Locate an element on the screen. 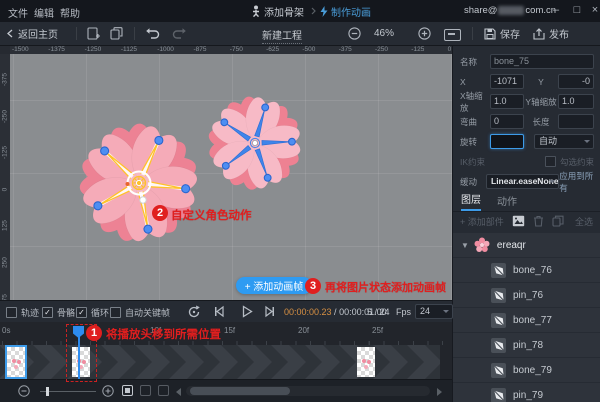 This screenshot has width=600, height=402. v-ruler-label: -375 is located at coordinates (5, 80).